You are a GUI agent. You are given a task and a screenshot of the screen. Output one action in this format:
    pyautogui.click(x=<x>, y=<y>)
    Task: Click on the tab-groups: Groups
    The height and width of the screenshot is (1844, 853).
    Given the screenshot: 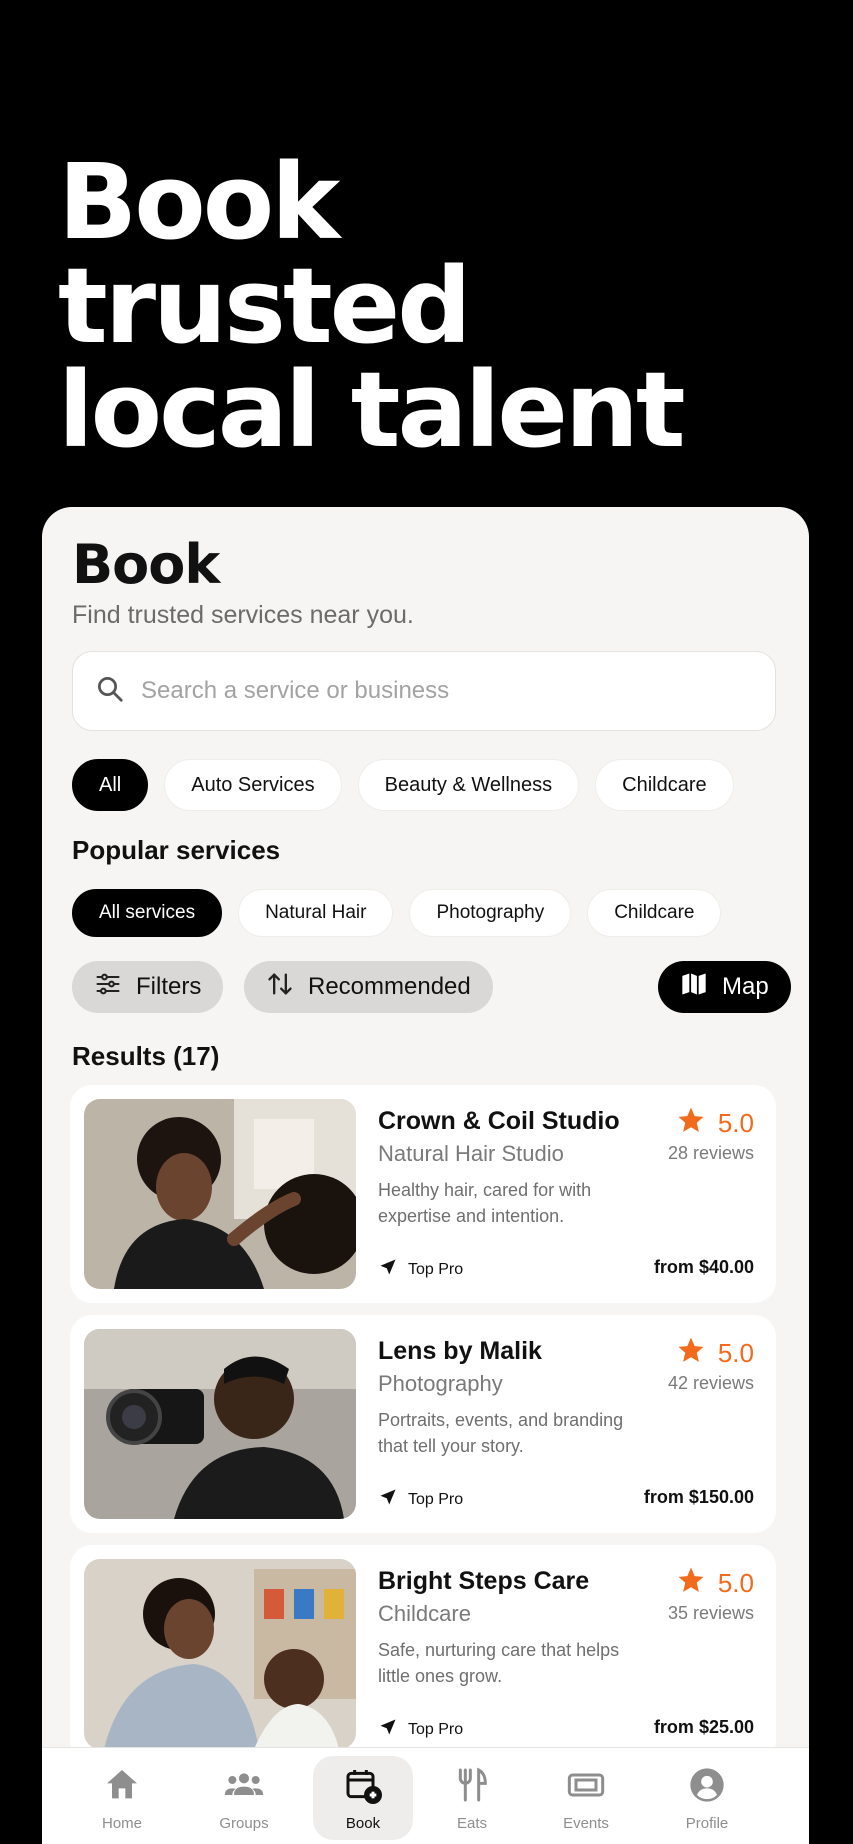 What is the action you would take?
    pyautogui.click(x=244, y=1798)
    